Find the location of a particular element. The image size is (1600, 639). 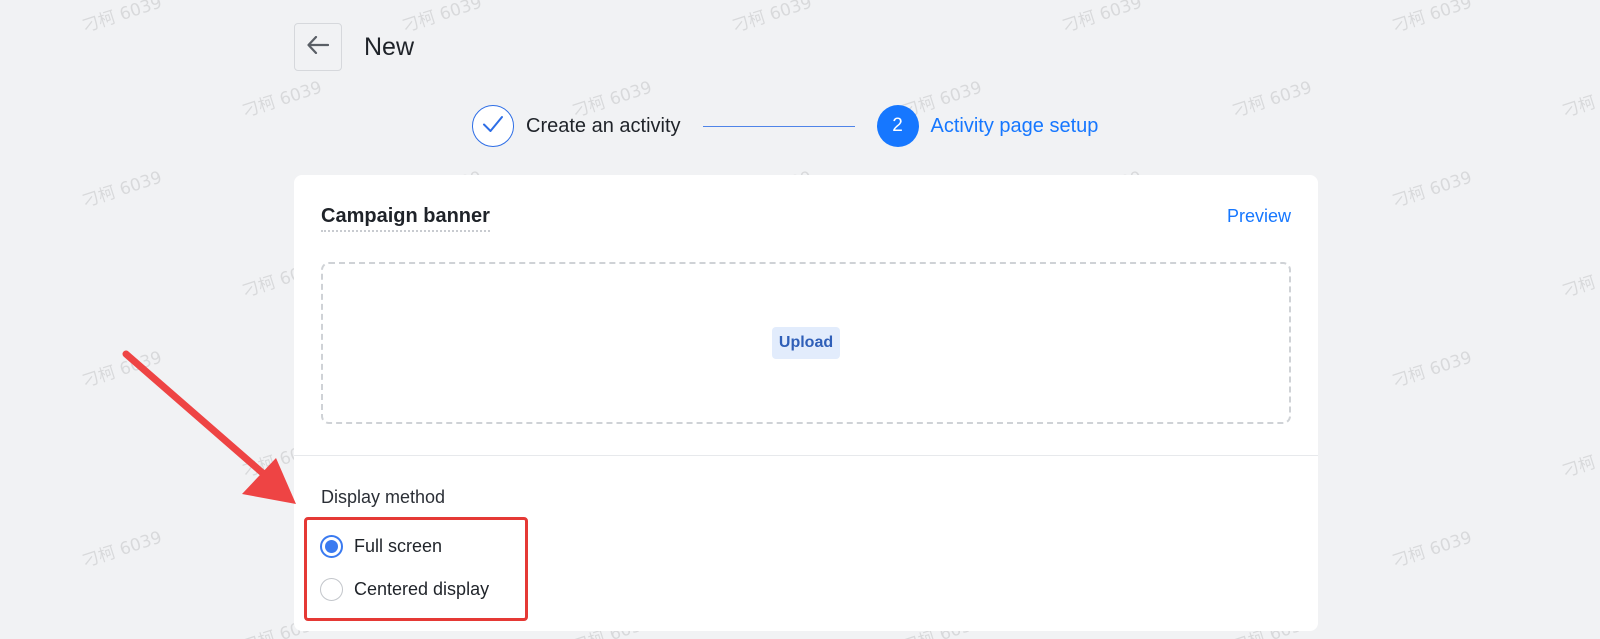

divider is located at coordinates (806, 455).